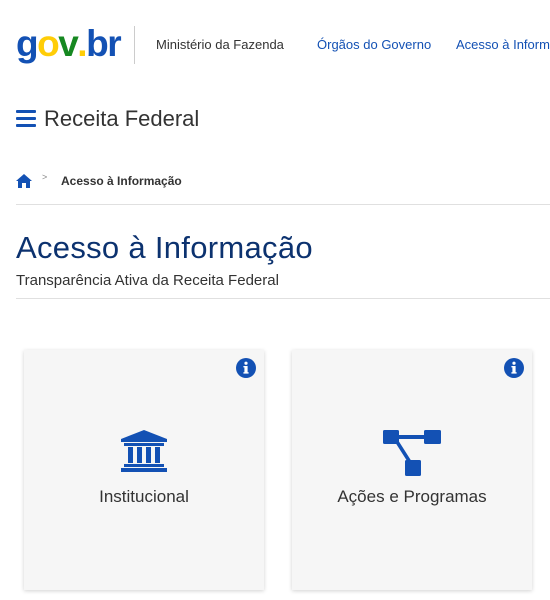  I want to click on card-label: Ações e Programas, so click(412, 496).